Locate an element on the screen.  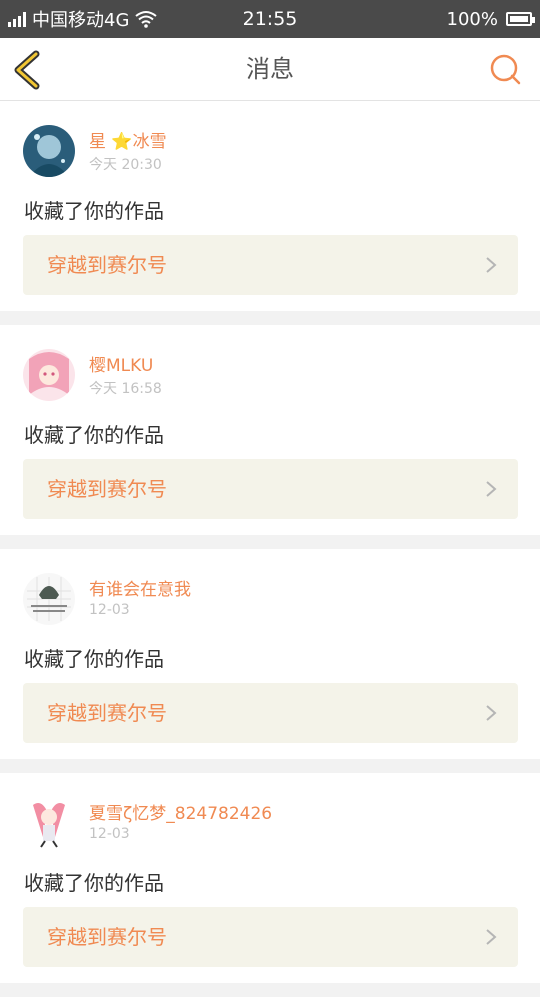
username: 星 ⭐冰雪 is located at coordinates (128, 139).